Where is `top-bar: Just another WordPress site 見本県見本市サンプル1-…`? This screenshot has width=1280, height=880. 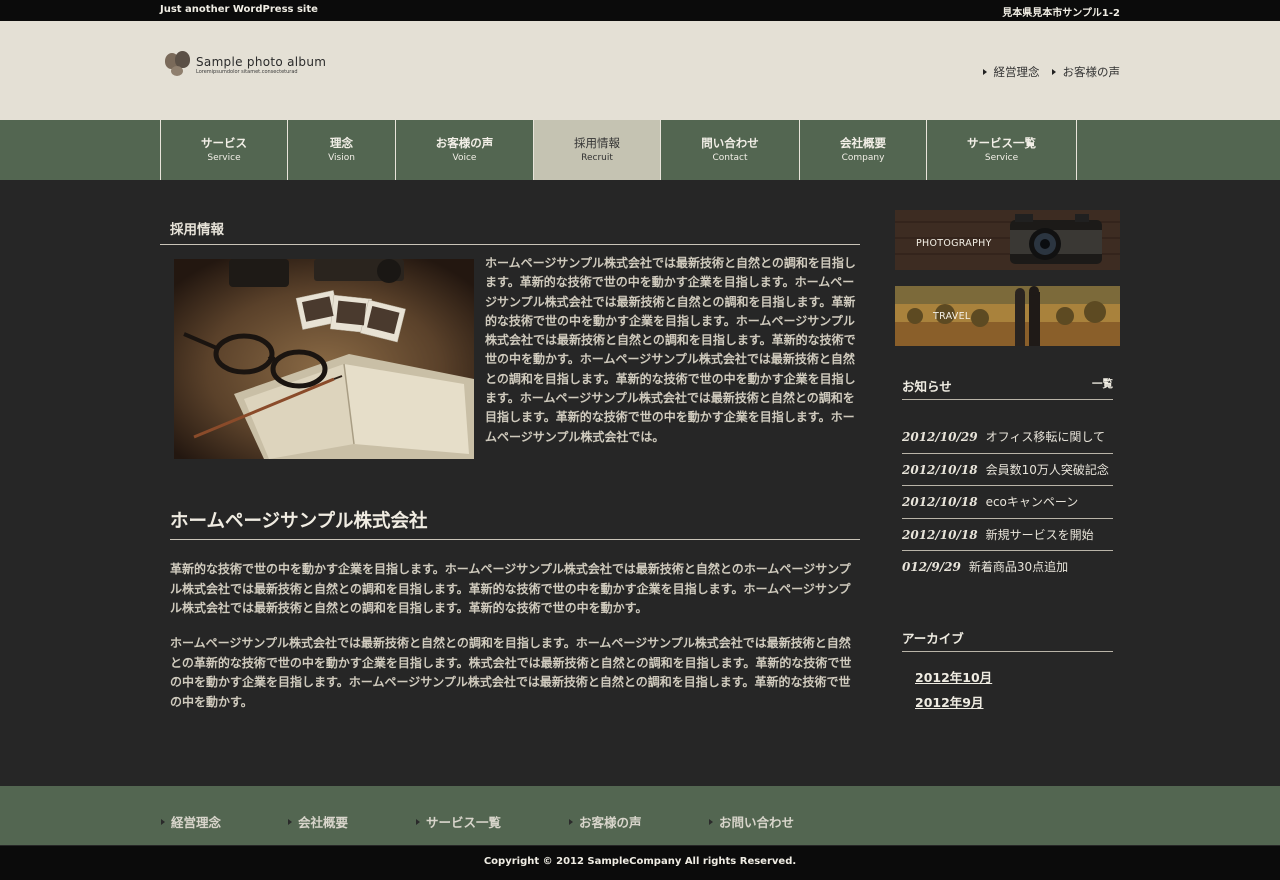 top-bar: Just another WordPress site 見本県見本市サンプル1-… is located at coordinates (640, 10).